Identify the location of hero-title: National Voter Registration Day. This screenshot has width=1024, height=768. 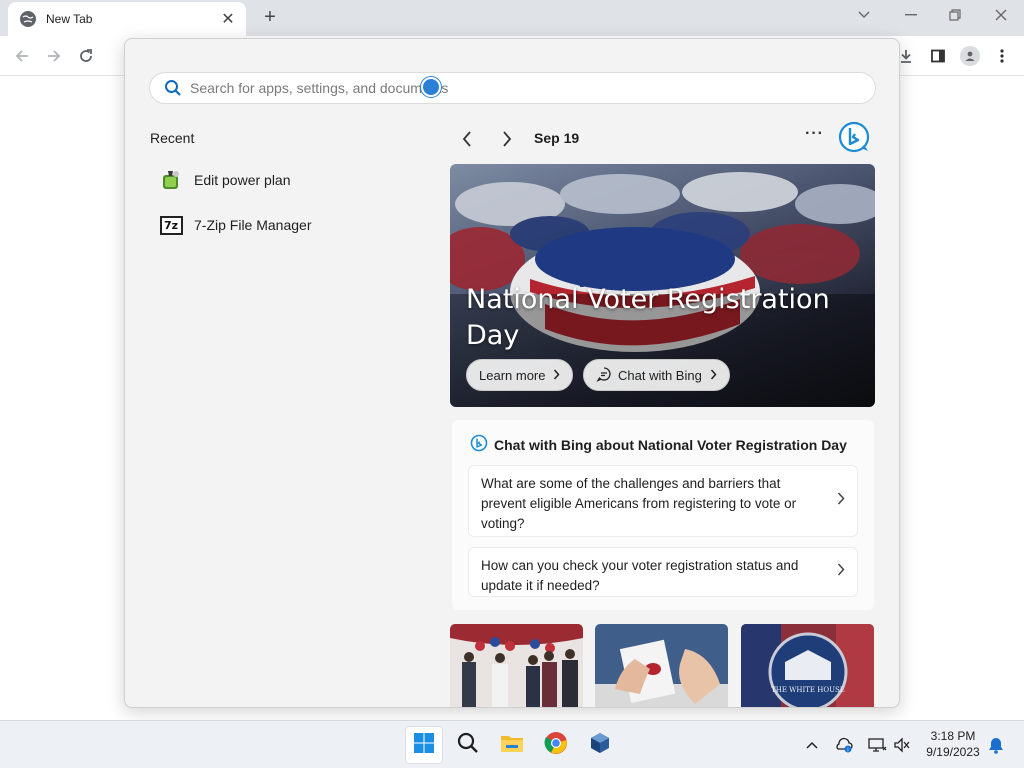
(648, 317).